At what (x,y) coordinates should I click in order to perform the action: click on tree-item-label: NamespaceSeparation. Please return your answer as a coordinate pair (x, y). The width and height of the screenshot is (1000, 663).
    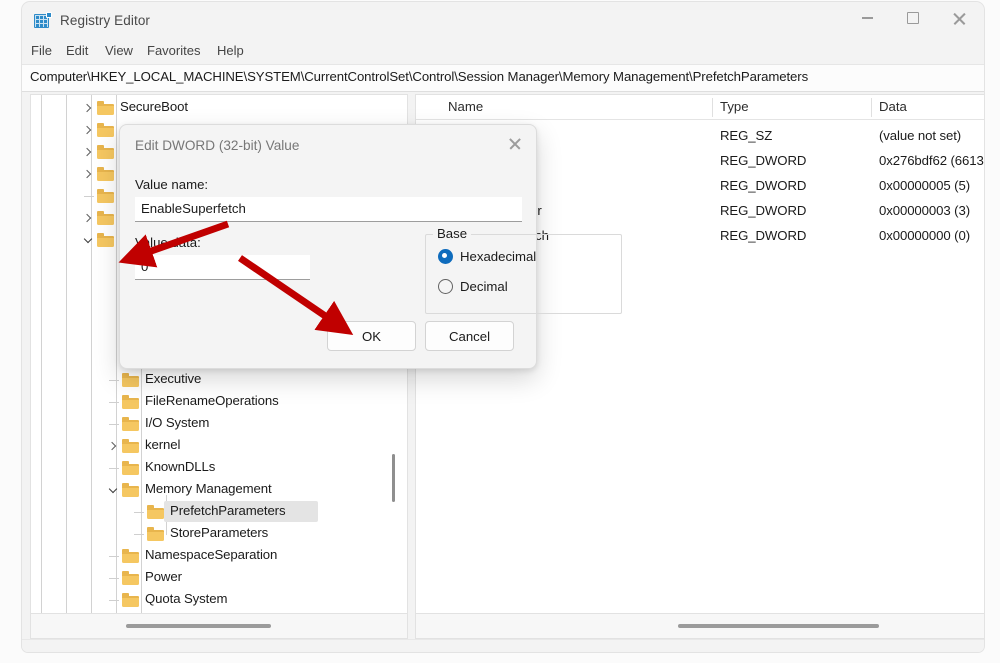
    Looking at the image, I should click on (211, 554).